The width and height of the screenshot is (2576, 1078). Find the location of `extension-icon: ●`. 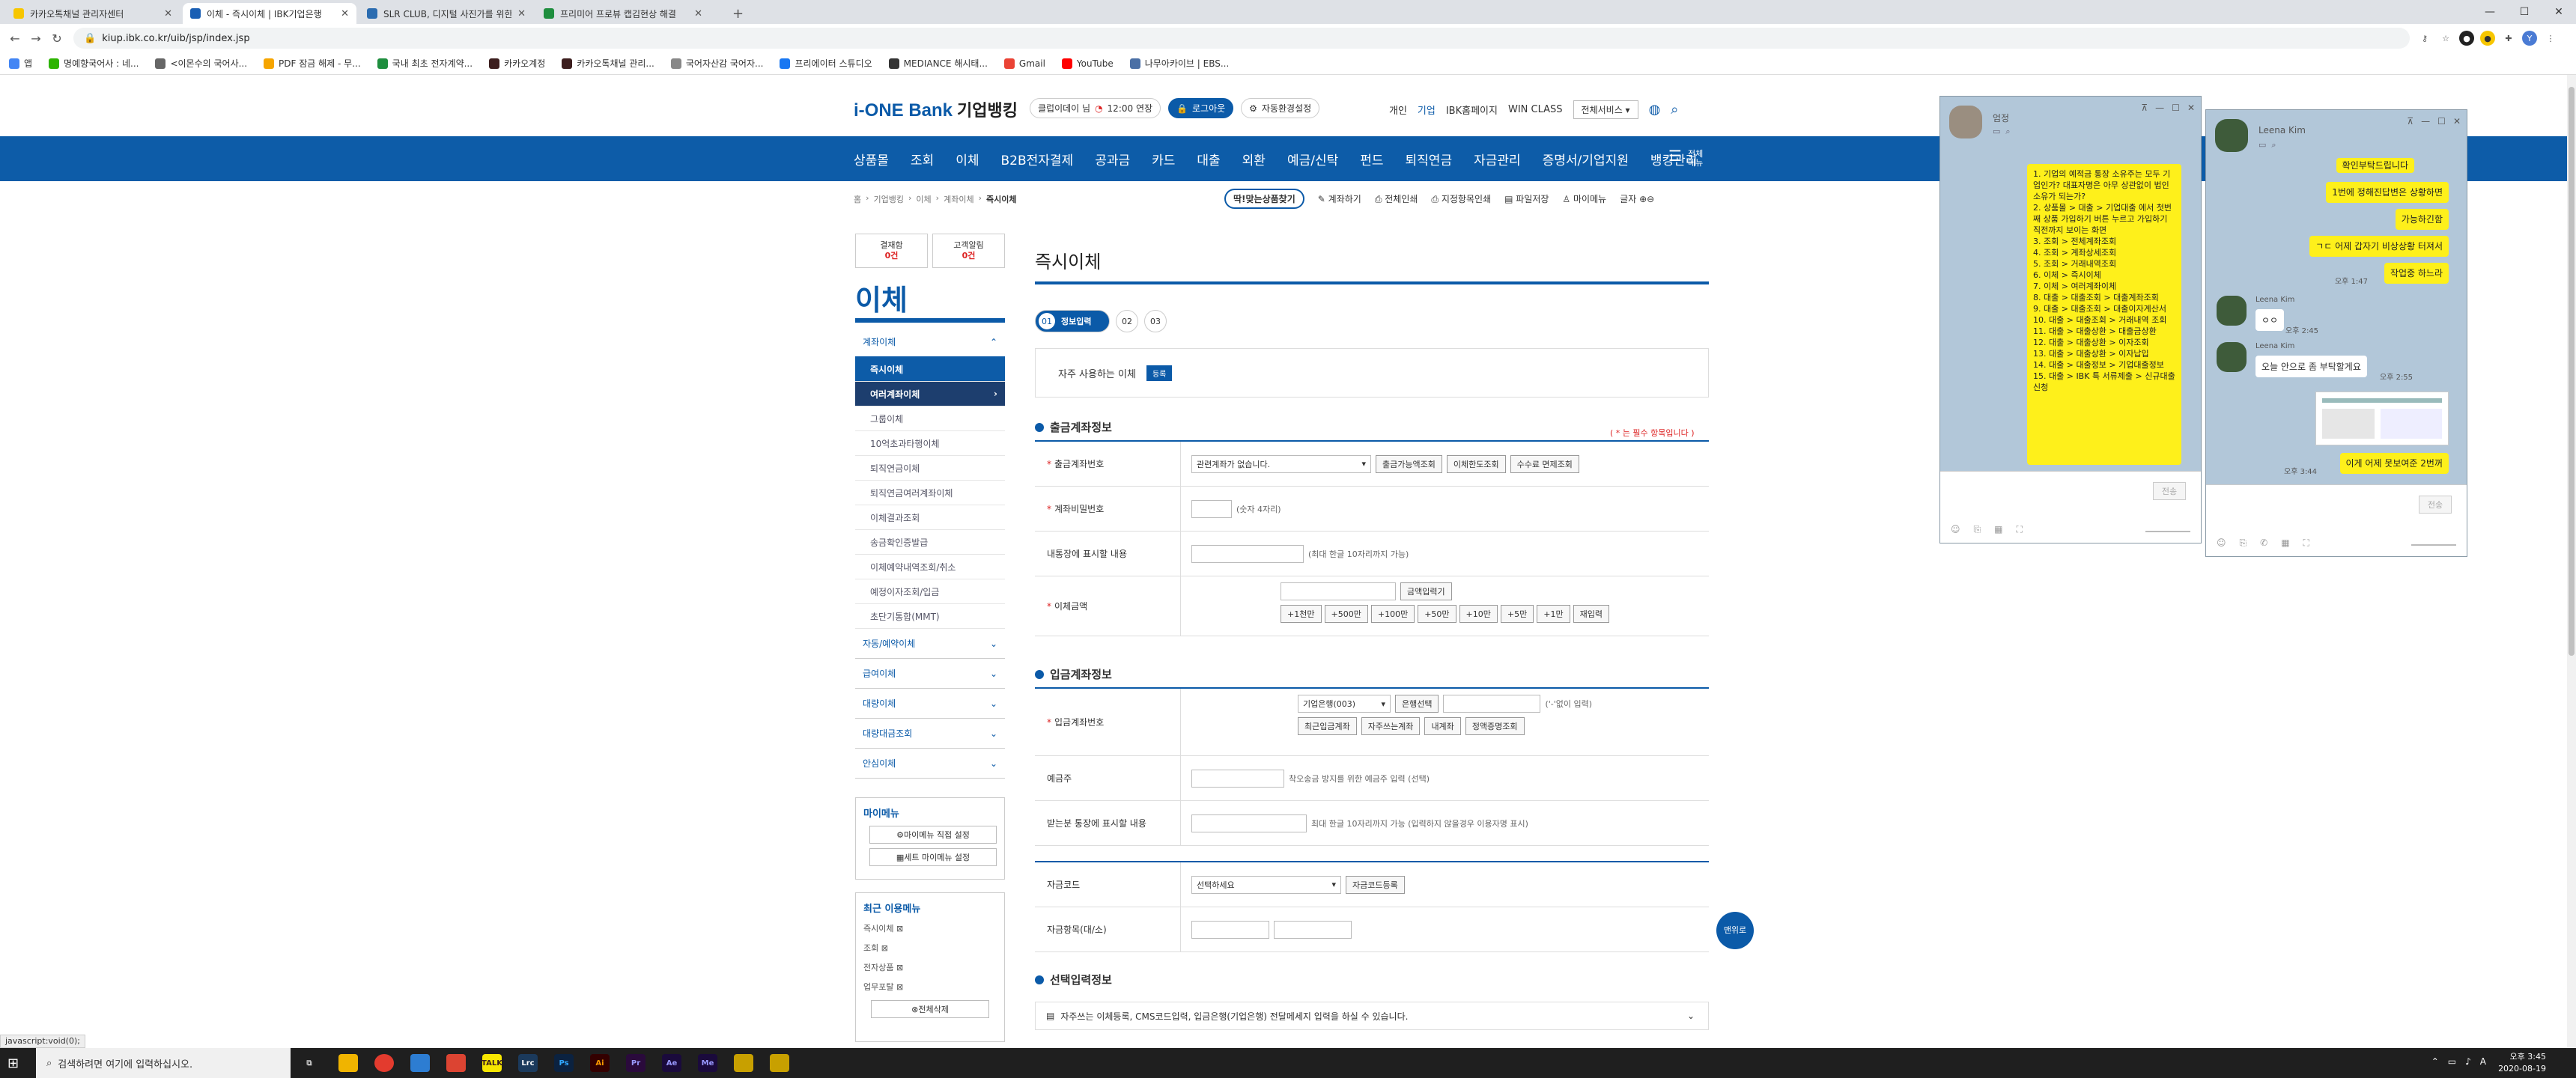

extension-icon: ● is located at coordinates (2466, 38).